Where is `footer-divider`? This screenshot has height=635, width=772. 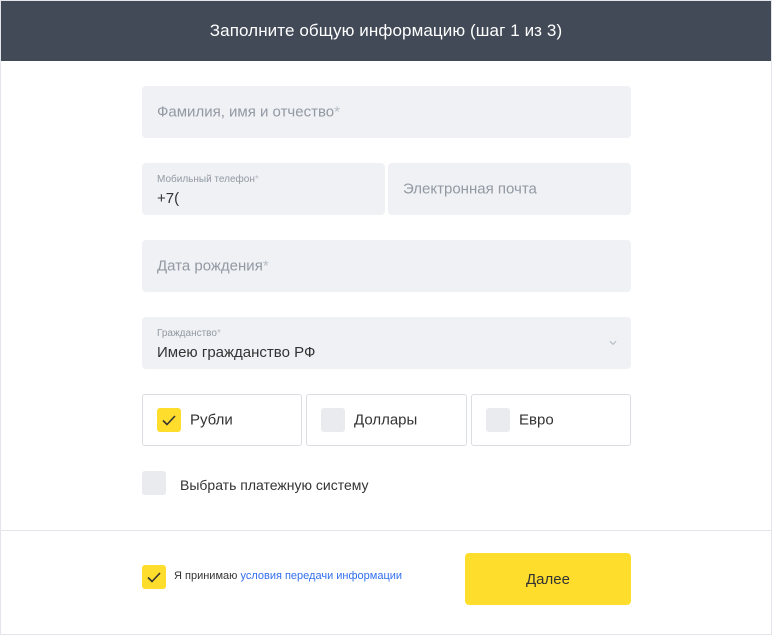 footer-divider is located at coordinates (386, 530).